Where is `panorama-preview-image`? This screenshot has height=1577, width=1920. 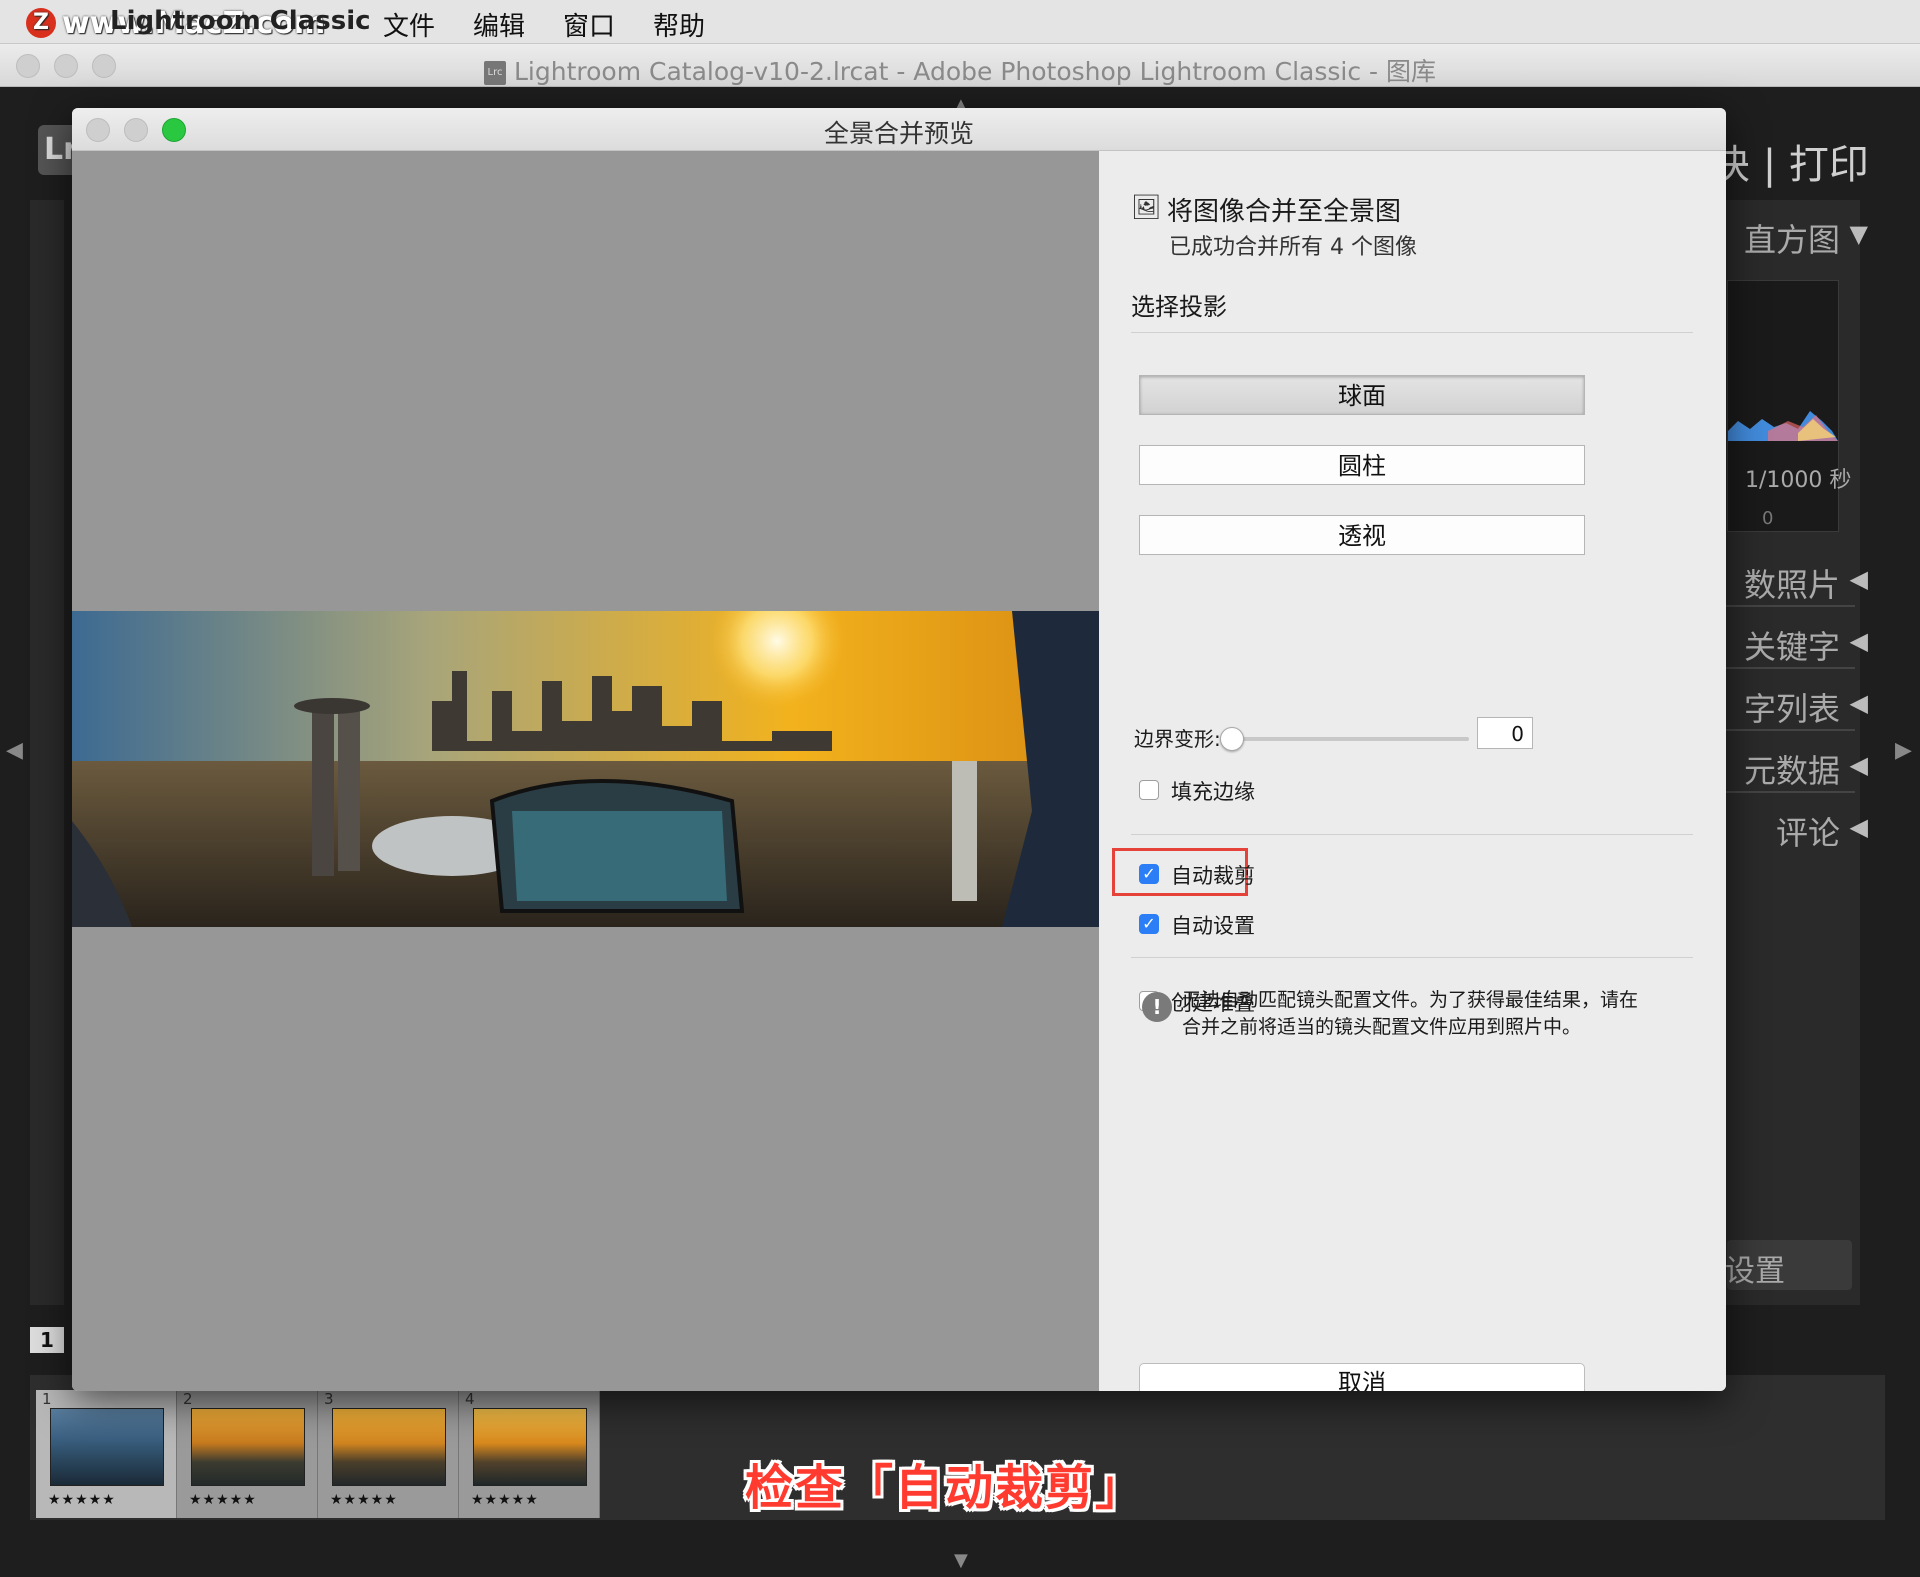
panorama-preview-image is located at coordinates (585, 769).